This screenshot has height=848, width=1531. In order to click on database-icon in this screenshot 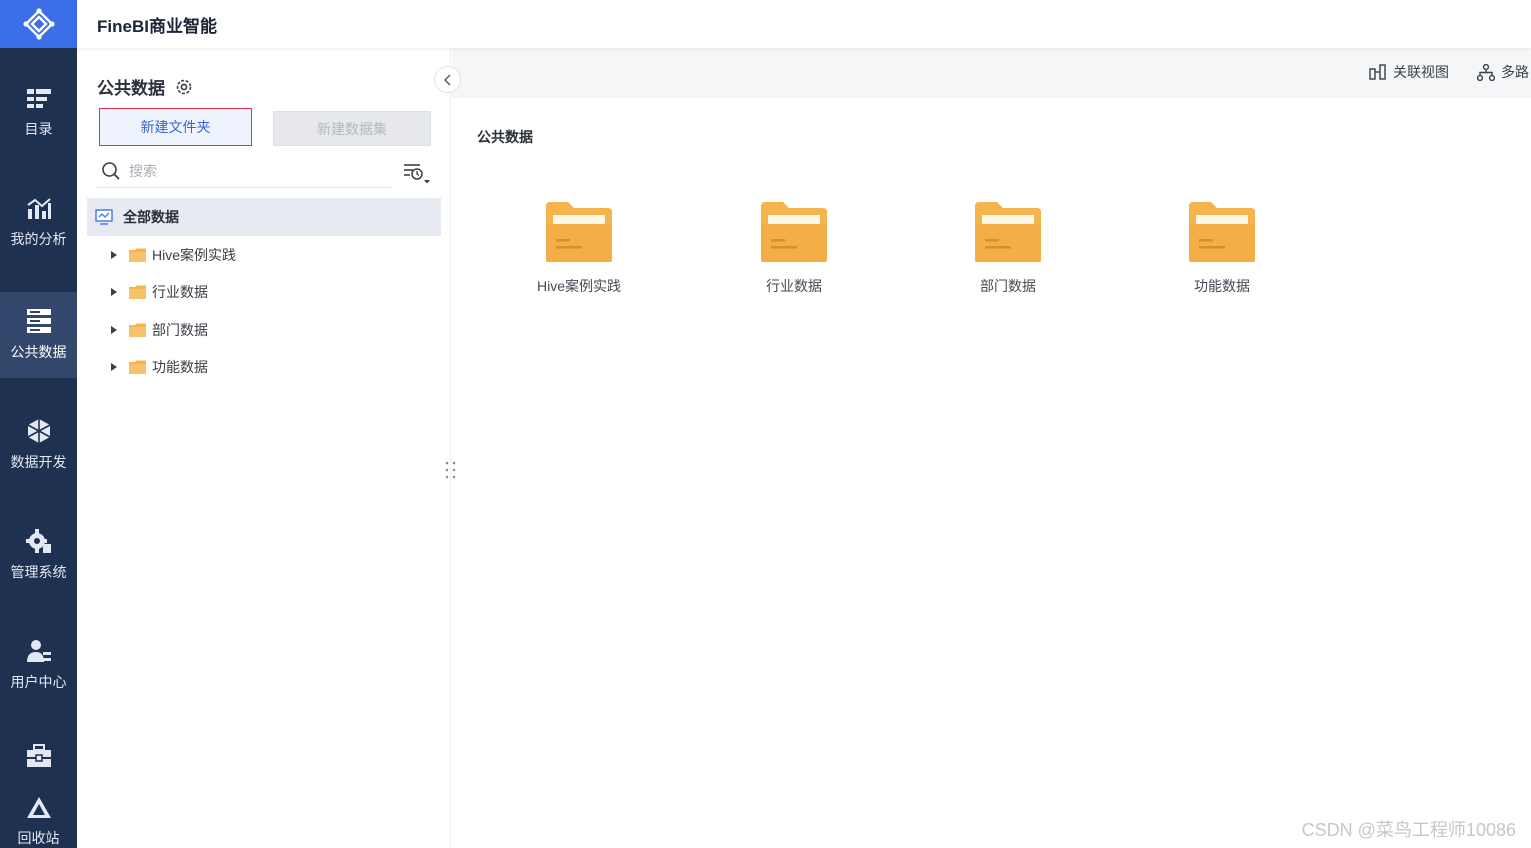, I will do `click(38, 321)`.